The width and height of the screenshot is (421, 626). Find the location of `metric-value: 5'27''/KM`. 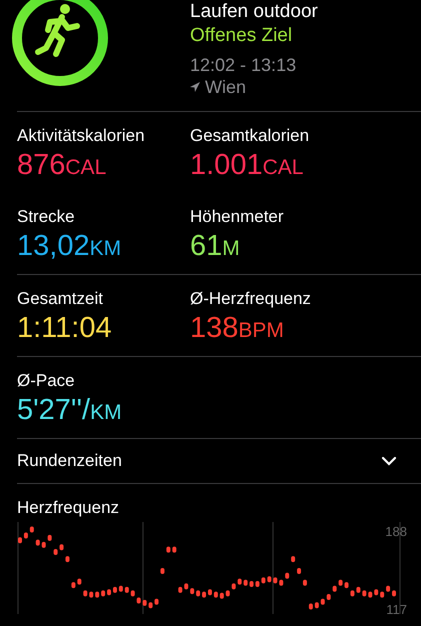

metric-value: 5'27''/KM is located at coordinates (70, 410).